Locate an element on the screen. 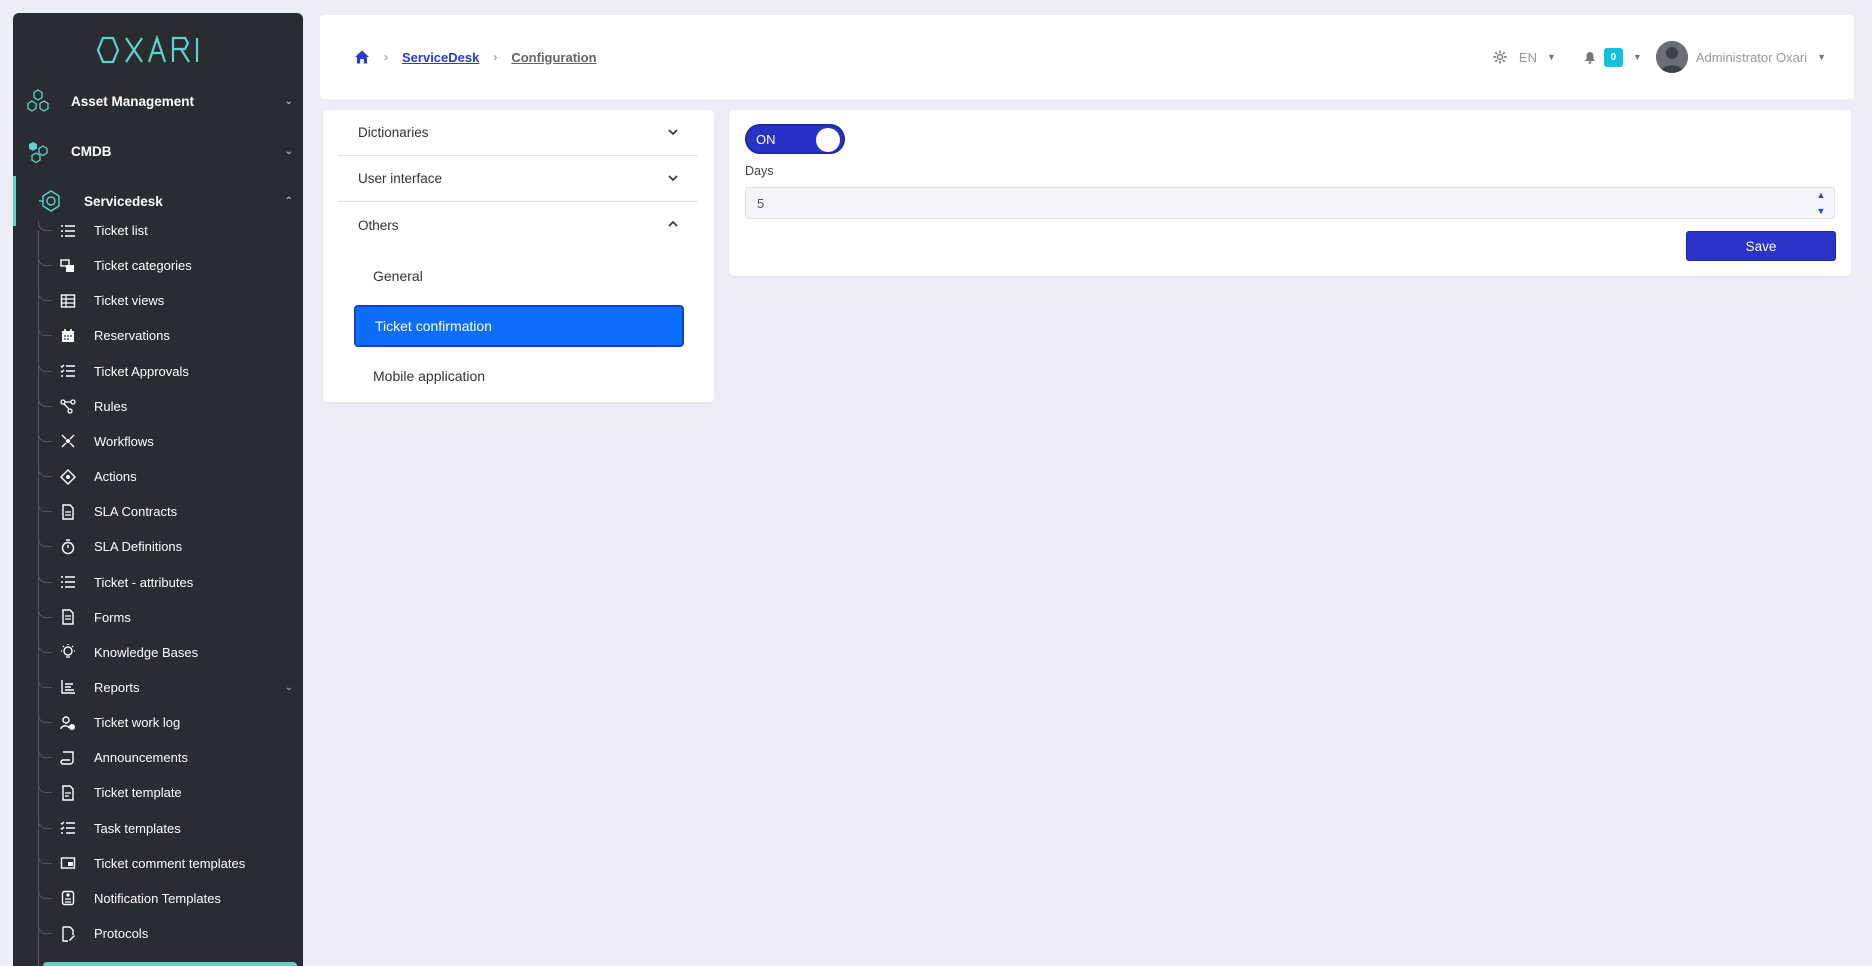  sidebar-item-actions: Actions is located at coordinates (158, 476).